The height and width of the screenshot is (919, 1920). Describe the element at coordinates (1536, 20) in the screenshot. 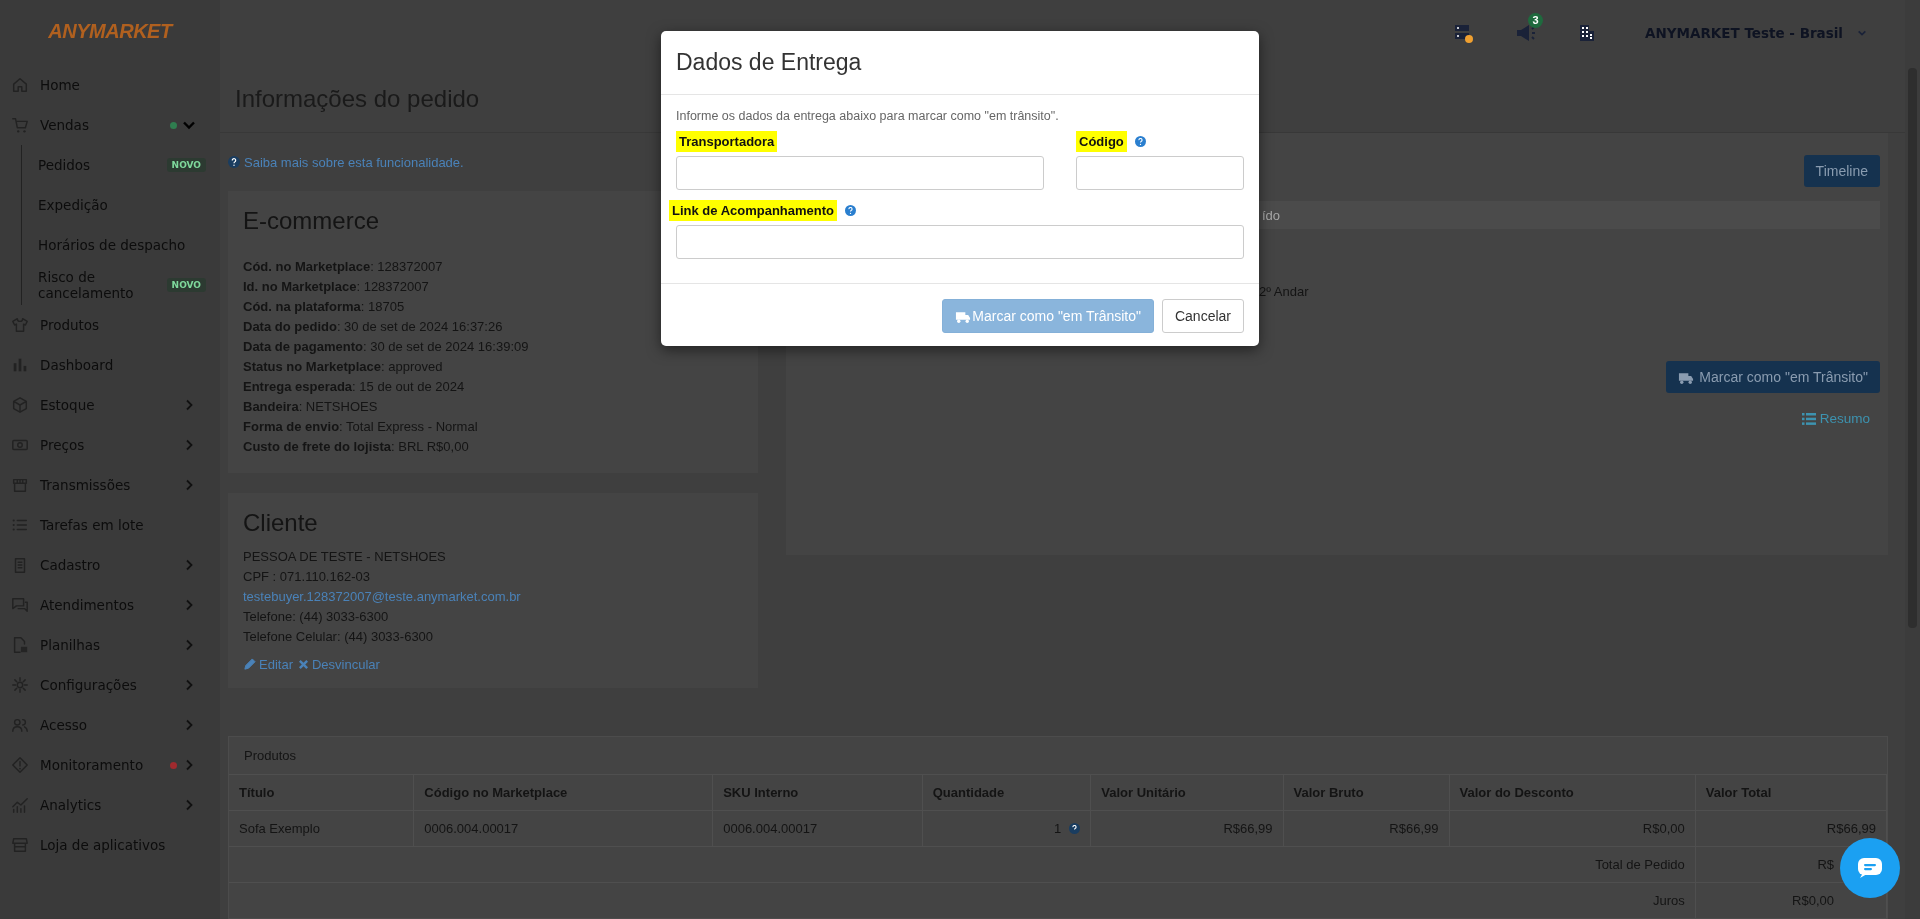

I see `notification-badge: 3` at that location.